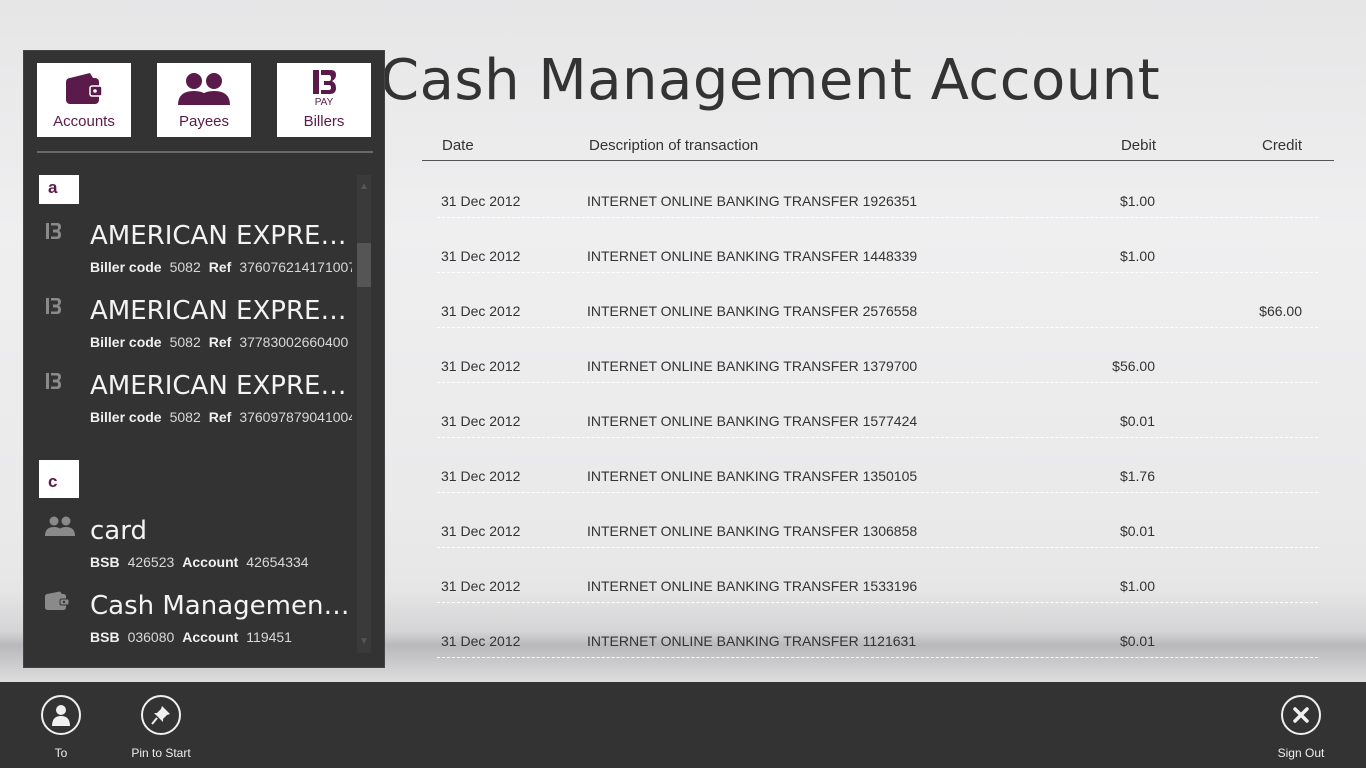 The image size is (1366, 768). Describe the element at coordinates (458, 145) in the screenshot. I see `header-date: Date` at that location.